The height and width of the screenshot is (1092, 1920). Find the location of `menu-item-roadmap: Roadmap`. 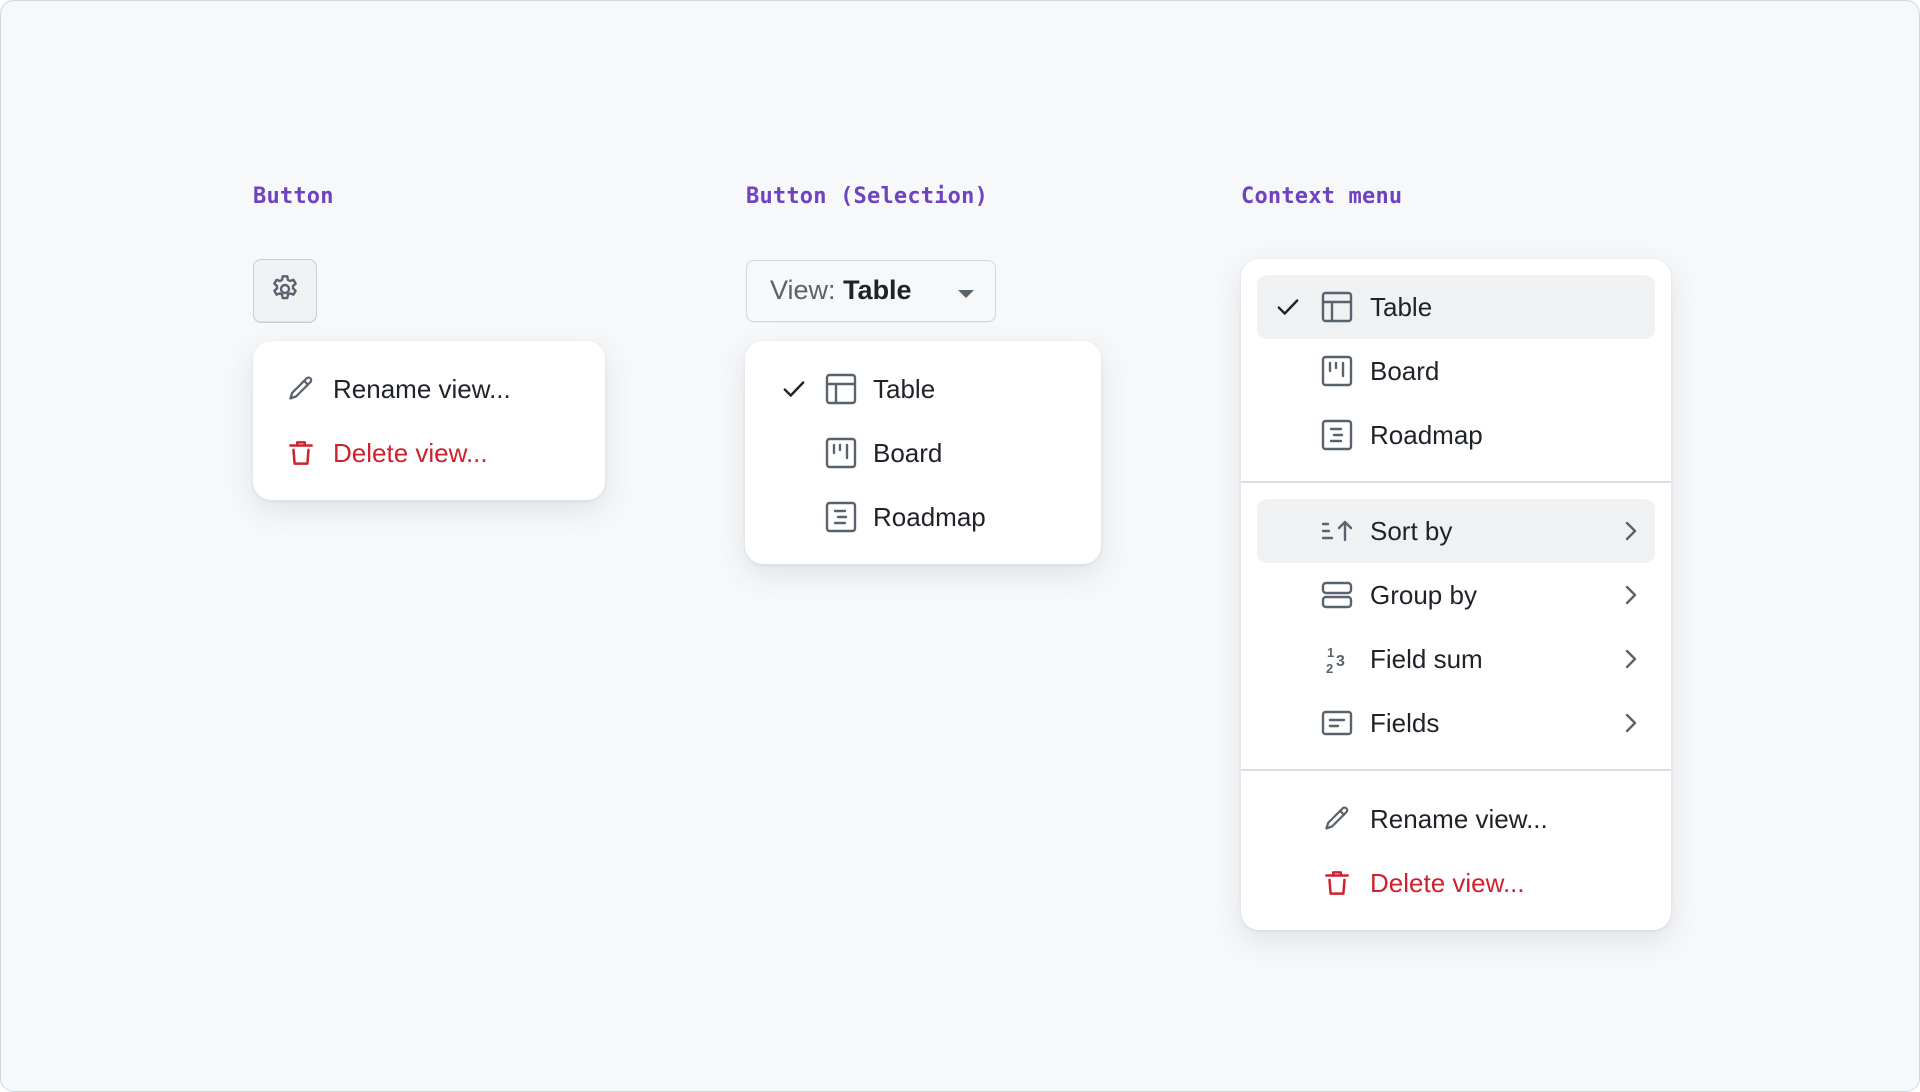

menu-item-roadmap: Roadmap is located at coordinates (923, 517).